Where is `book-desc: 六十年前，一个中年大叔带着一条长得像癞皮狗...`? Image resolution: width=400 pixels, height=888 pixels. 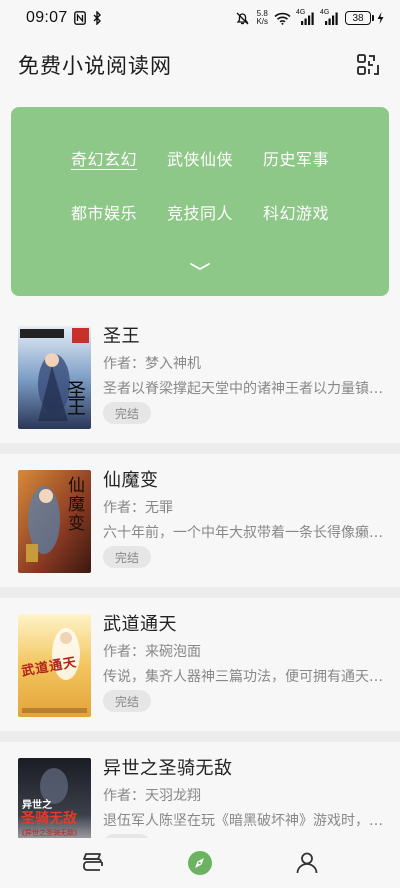
book-desc: 六十年前，一个中年大叔带着一条长得像癞皮狗... is located at coordinates (244, 533).